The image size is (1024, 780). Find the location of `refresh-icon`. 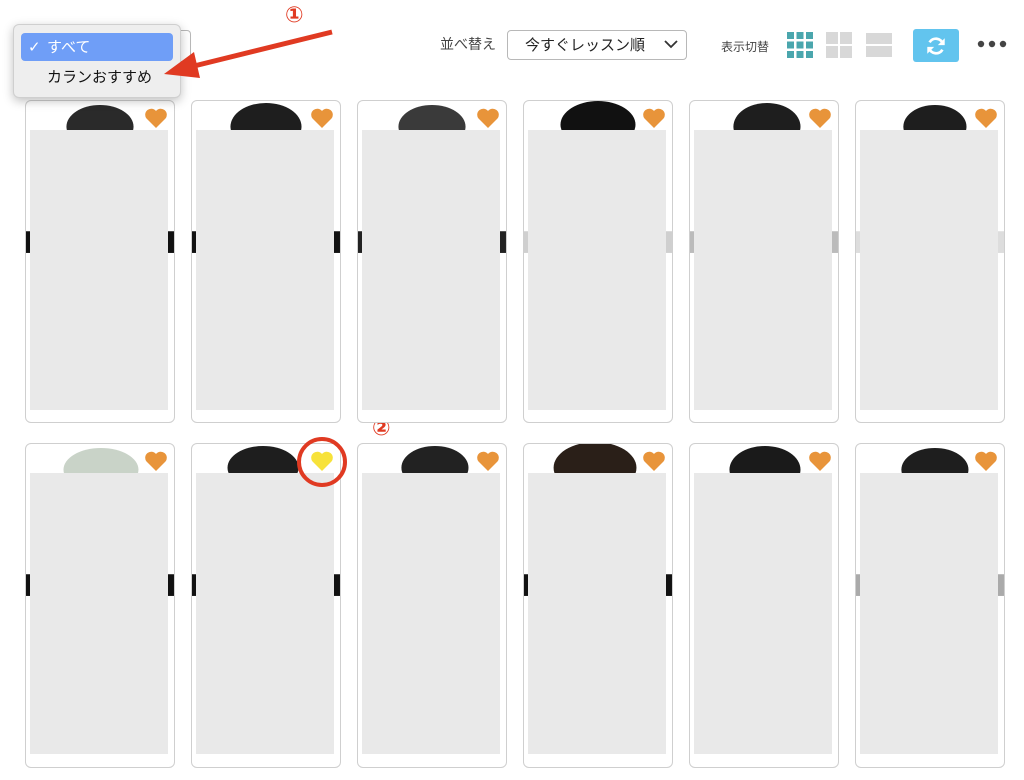

refresh-icon is located at coordinates (936, 45).